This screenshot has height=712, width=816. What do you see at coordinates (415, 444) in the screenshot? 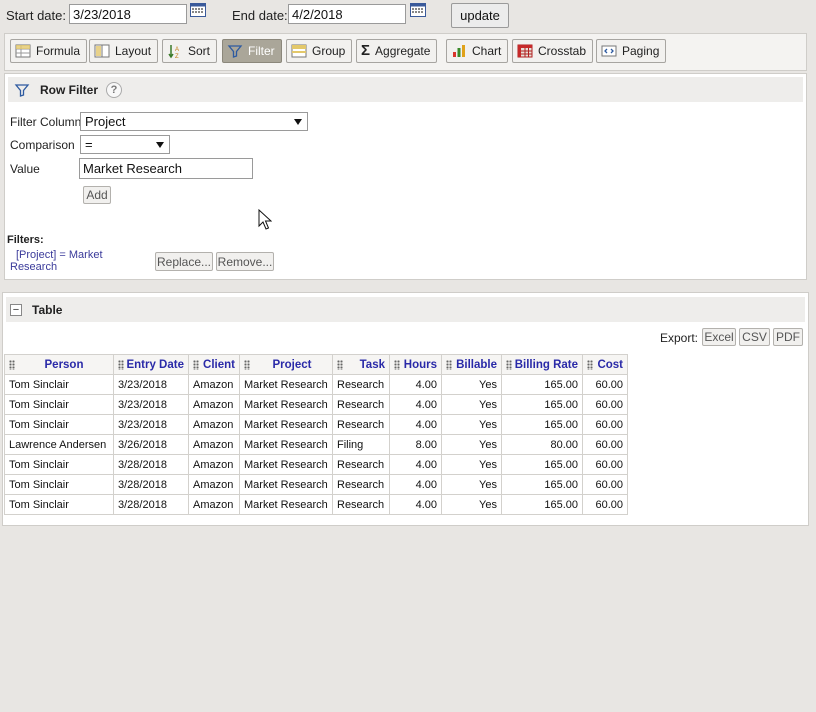
I see `table-cell: 8.00` at bounding box center [415, 444].